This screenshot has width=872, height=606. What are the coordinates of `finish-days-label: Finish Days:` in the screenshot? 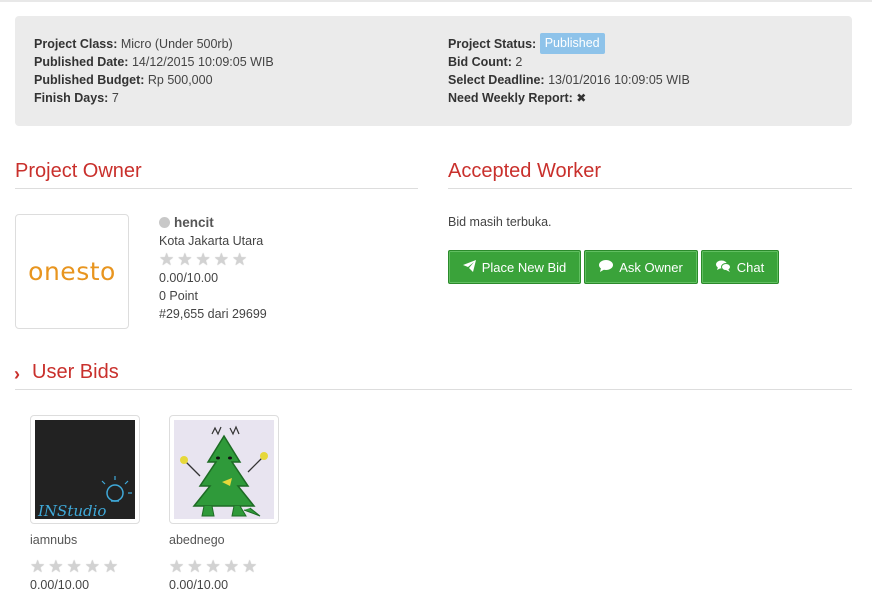 It's located at (71, 98).